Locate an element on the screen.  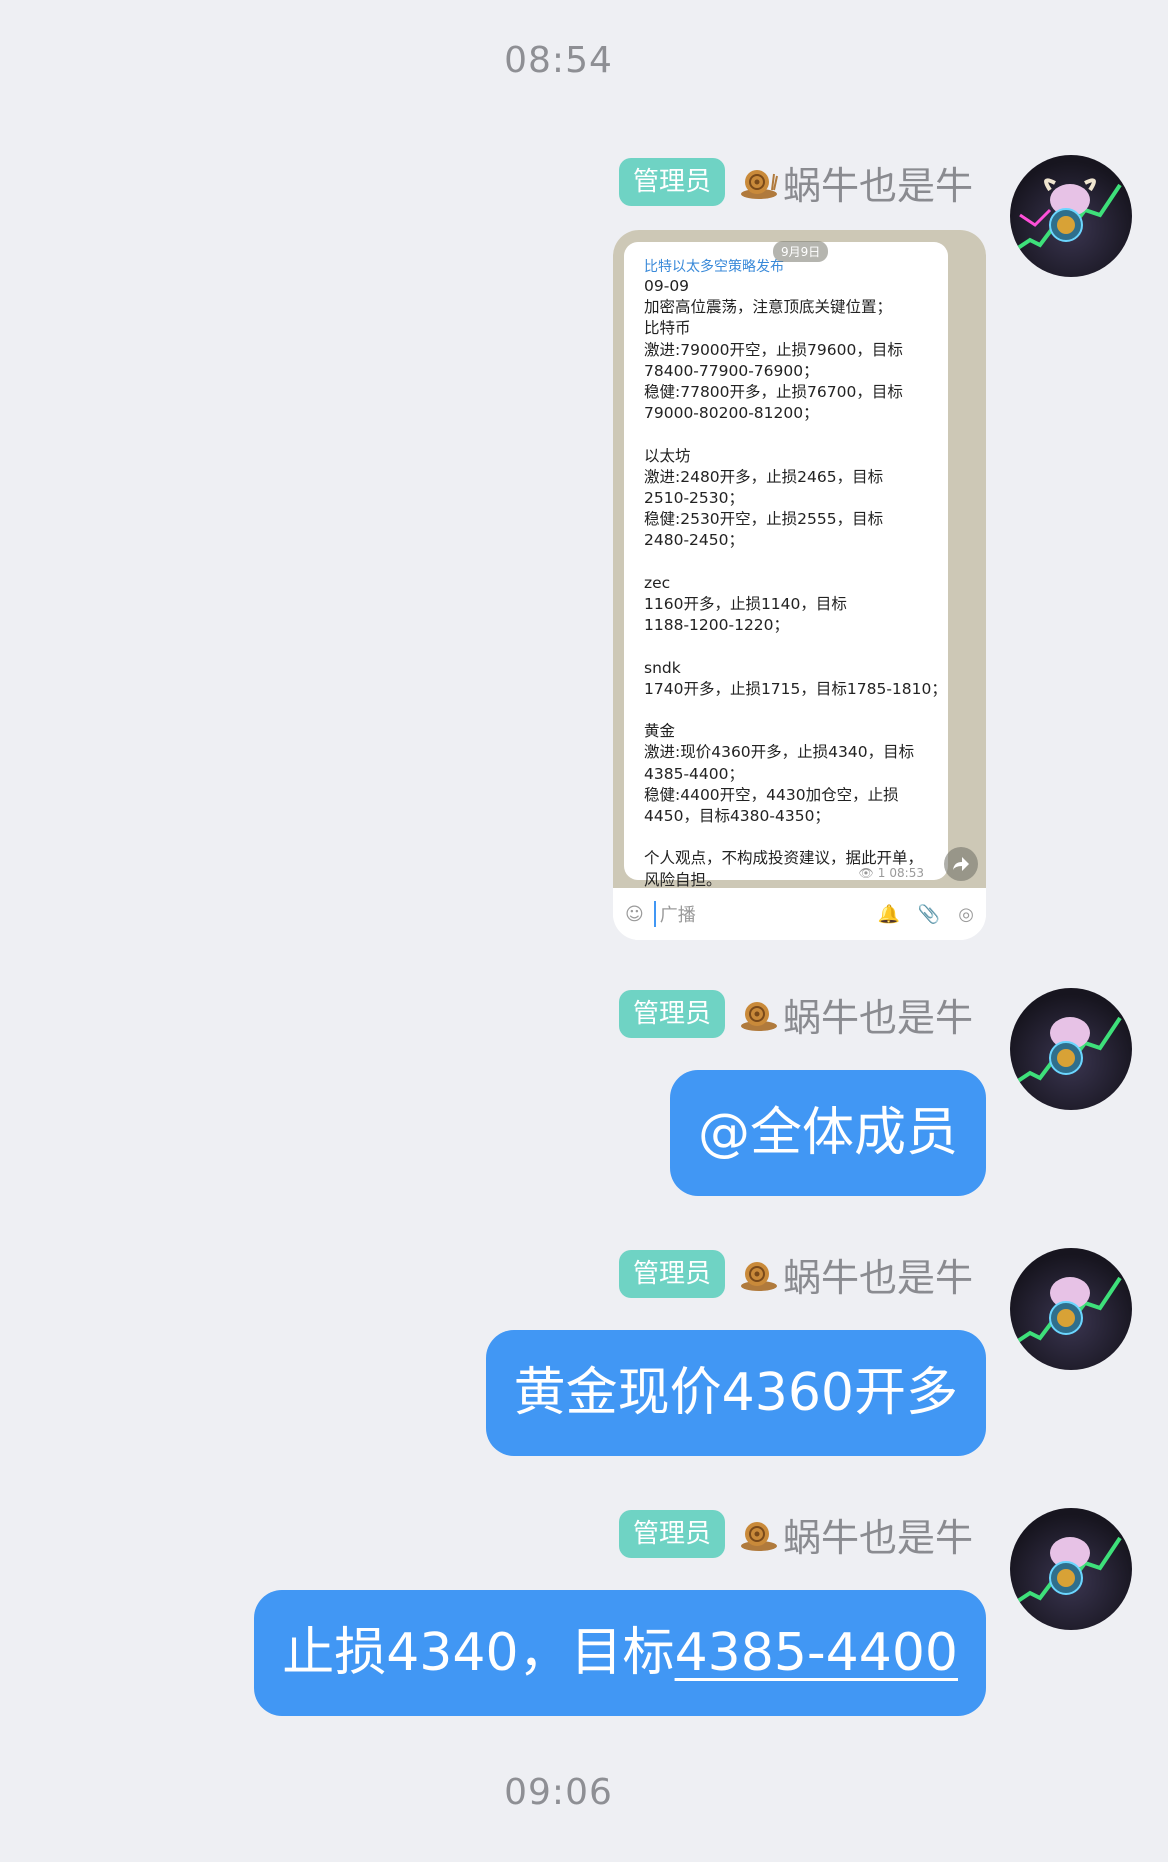
post-line: 2510-2530； is located at coordinates (694, 498).